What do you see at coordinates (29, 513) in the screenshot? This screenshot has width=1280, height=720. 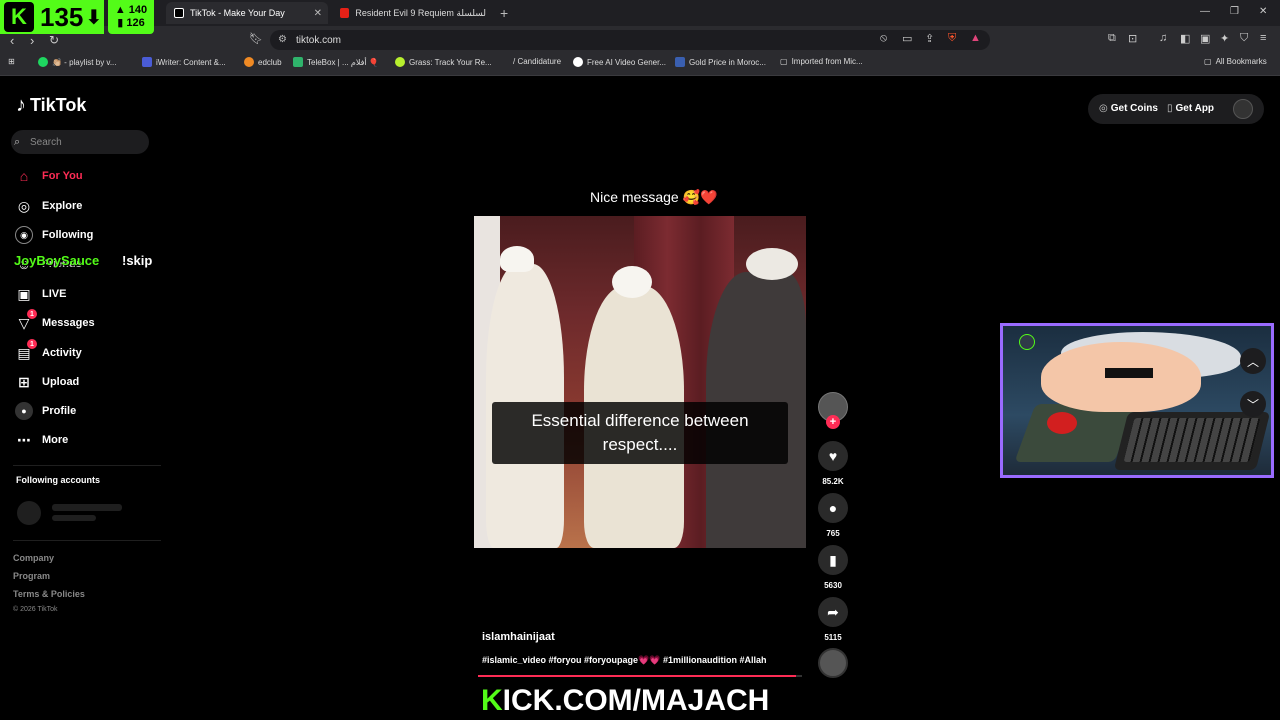 I see `skeleton-avatar` at bounding box center [29, 513].